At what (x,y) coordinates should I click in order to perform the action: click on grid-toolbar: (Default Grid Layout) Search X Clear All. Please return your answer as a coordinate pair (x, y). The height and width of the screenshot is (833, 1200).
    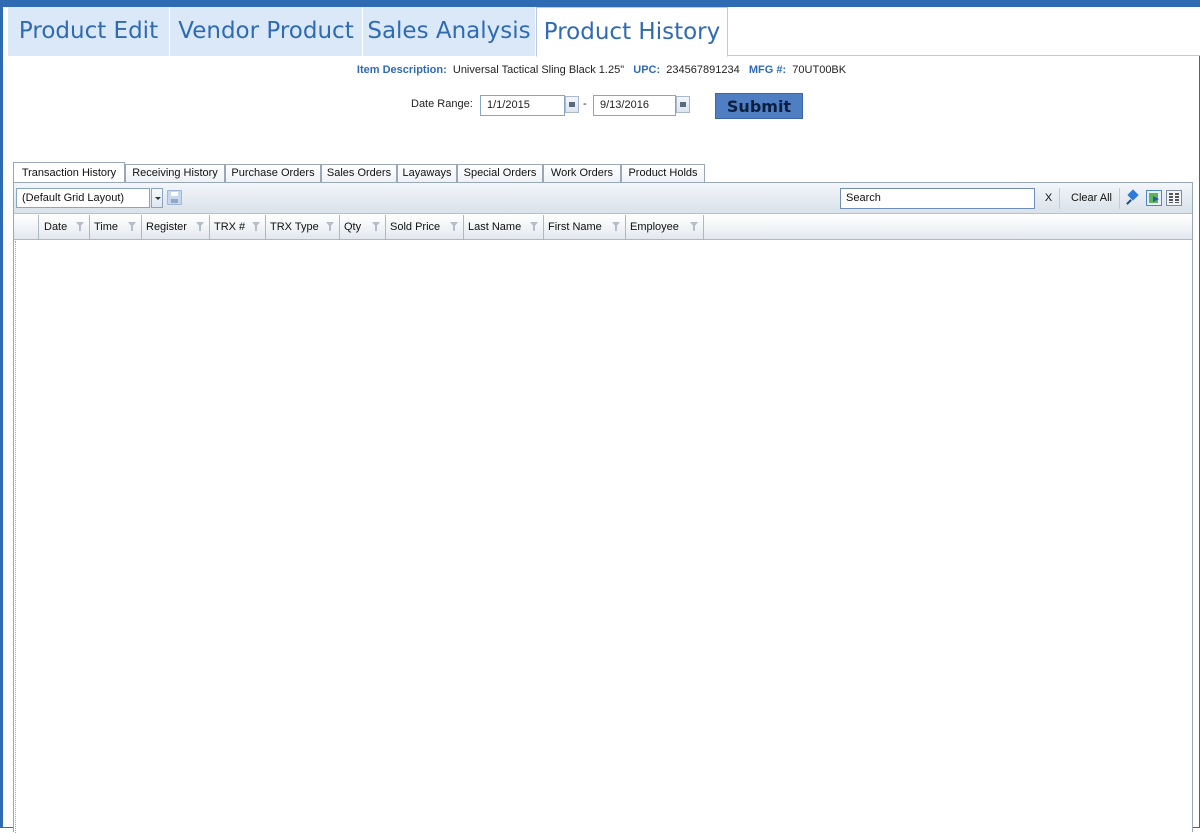
    Looking at the image, I should click on (603, 198).